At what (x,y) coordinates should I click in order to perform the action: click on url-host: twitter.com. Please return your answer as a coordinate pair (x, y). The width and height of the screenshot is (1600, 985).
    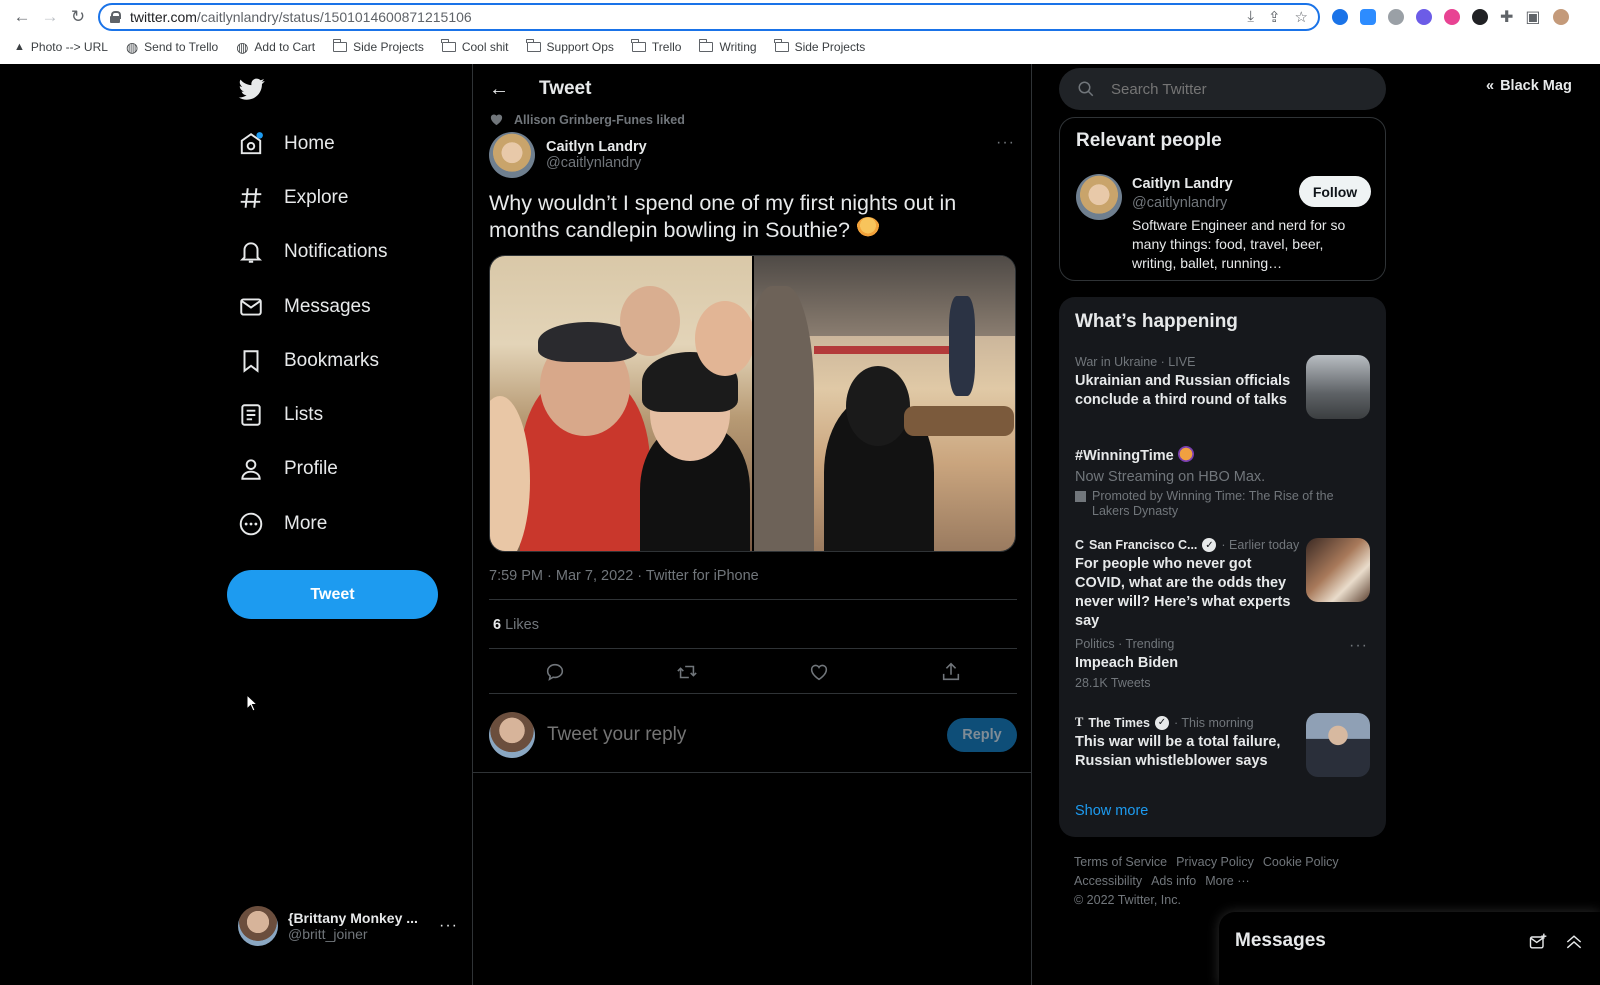
    Looking at the image, I should click on (163, 17).